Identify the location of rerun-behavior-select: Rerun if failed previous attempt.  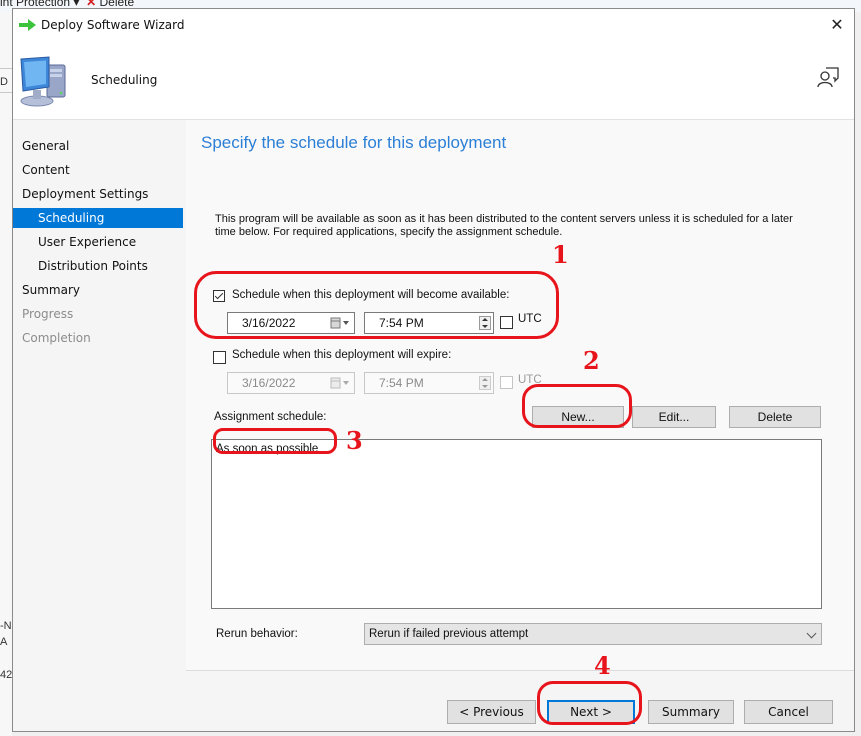
(593, 634).